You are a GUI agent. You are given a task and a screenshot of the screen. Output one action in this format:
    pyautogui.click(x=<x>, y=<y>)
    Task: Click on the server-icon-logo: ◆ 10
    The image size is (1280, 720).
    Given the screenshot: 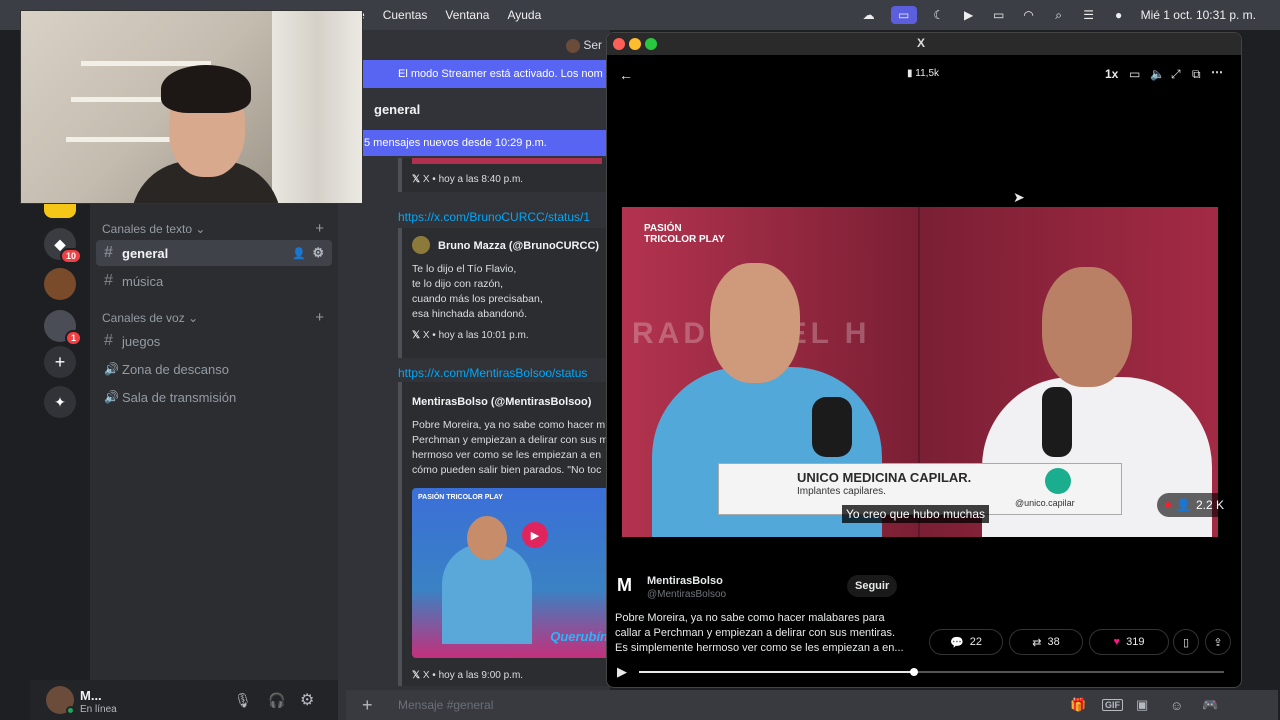 What is the action you would take?
    pyautogui.click(x=63, y=246)
    